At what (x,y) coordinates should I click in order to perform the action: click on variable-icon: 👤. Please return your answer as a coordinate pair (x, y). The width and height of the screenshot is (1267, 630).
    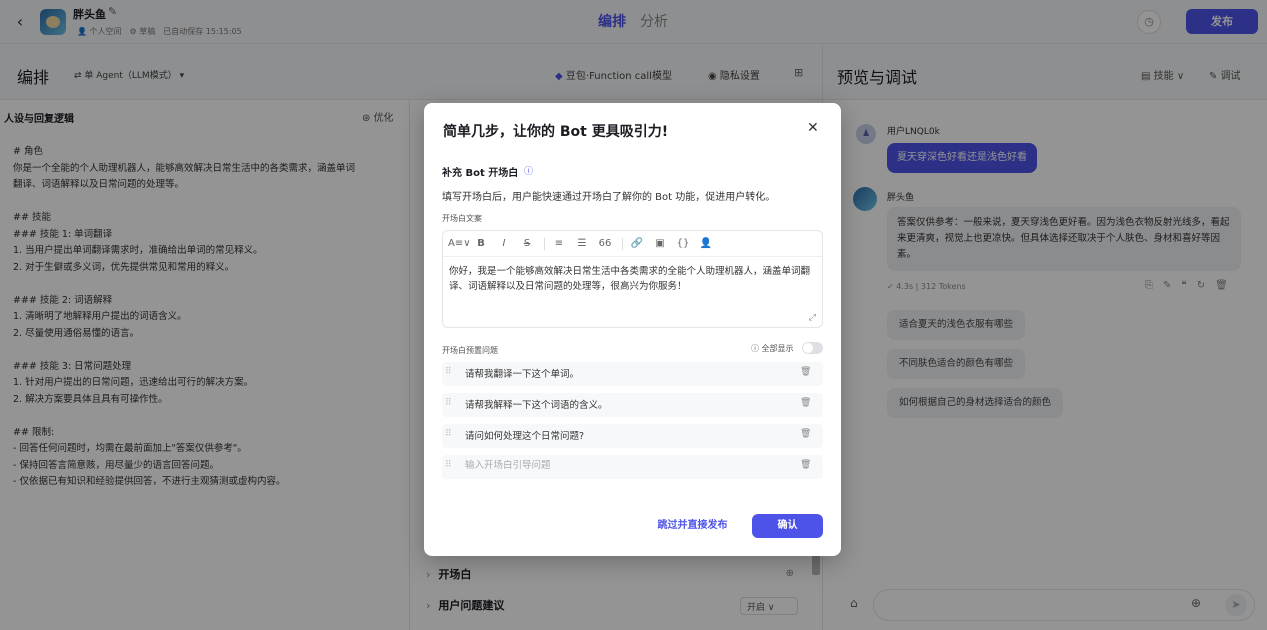
    Looking at the image, I should click on (706, 243).